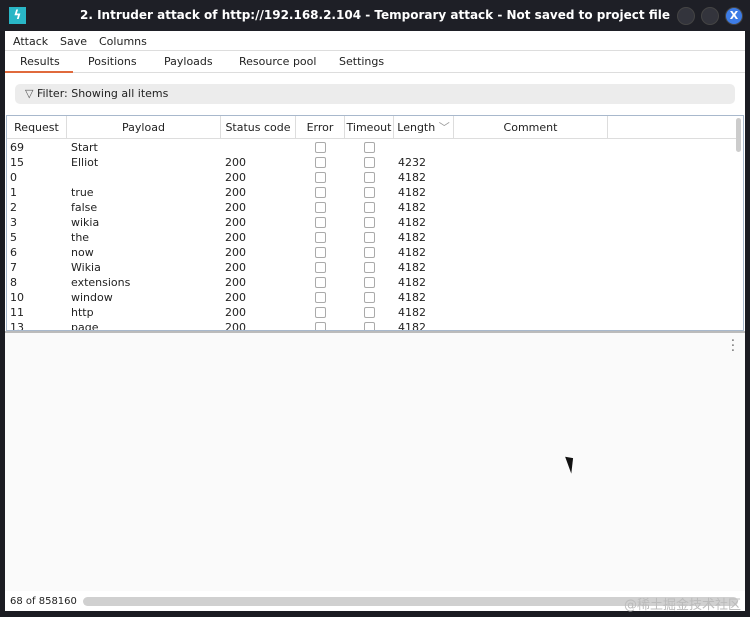 The image size is (750, 617). I want to click on table-row: 6 now 200 4182, so click(372, 252).